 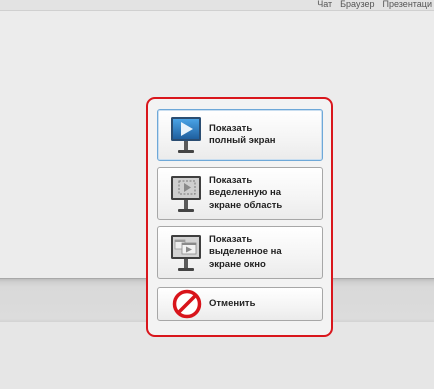 I want to click on tab-chat: Чат, so click(x=324, y=5).